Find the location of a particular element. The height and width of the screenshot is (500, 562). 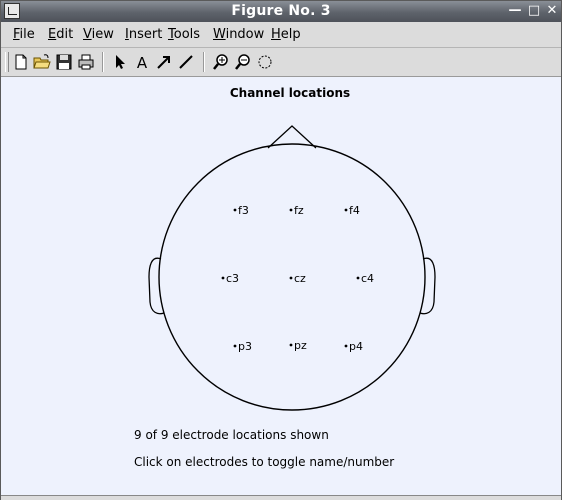

menu-bar: File Edit View Insert Tools Window Help is located at coordinates (281, 35).